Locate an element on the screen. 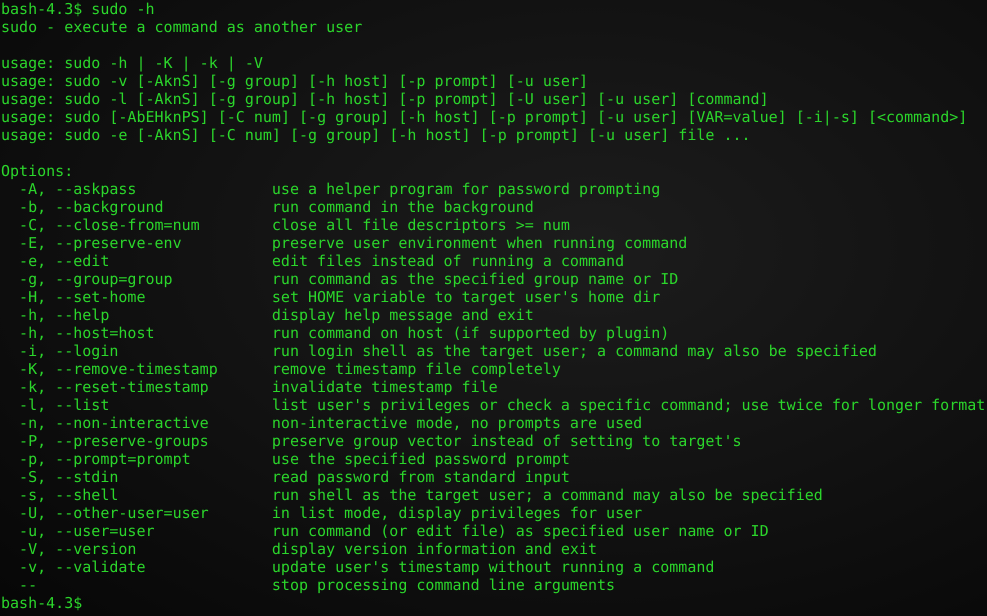 The height and width of the screenshot is (616, 987). option-name: -h, --help is located at coordinates (64, 315).